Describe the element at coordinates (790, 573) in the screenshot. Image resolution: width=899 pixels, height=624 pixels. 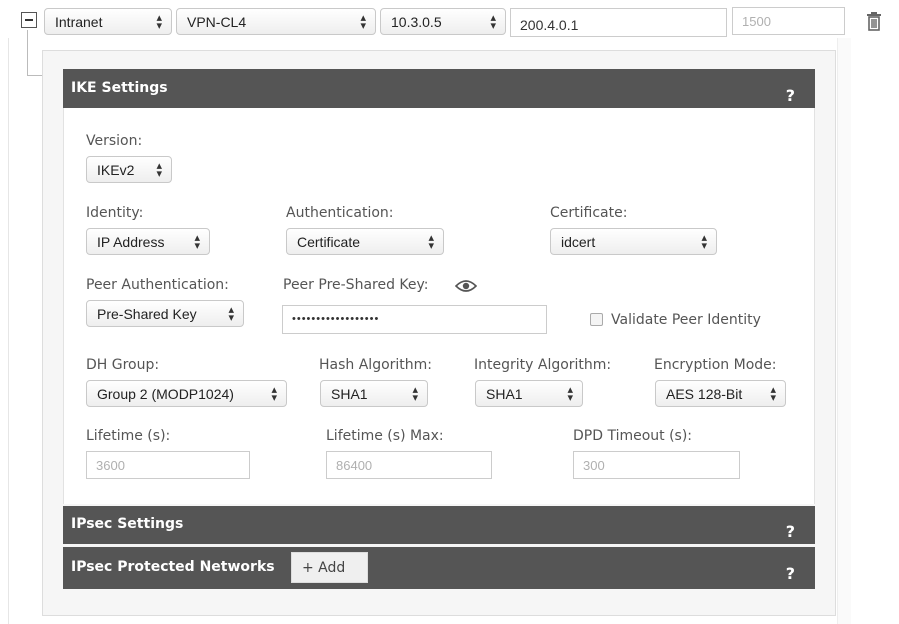
I see `ipsec-networks-help-icon: ?` at that location.